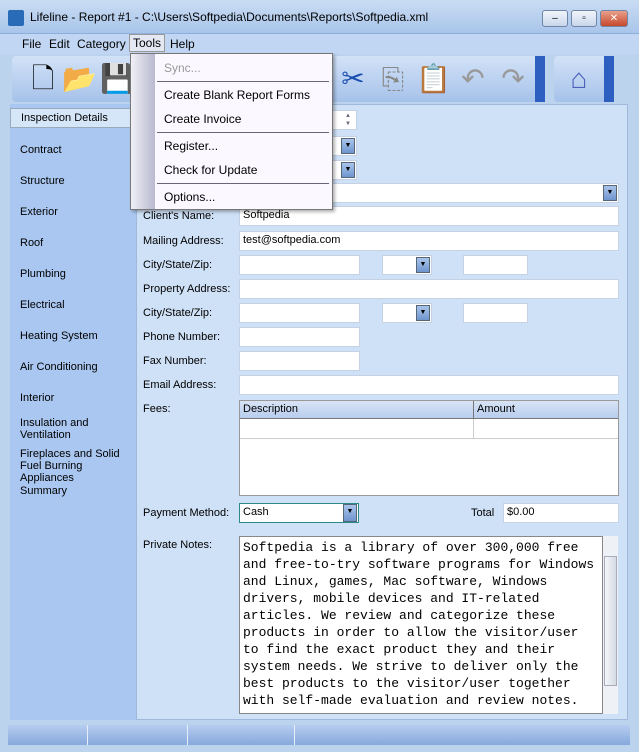  What do you see at coordinates (16, 18) in the screenshot?
I see `app-icon` at bounding box center [16, 18].